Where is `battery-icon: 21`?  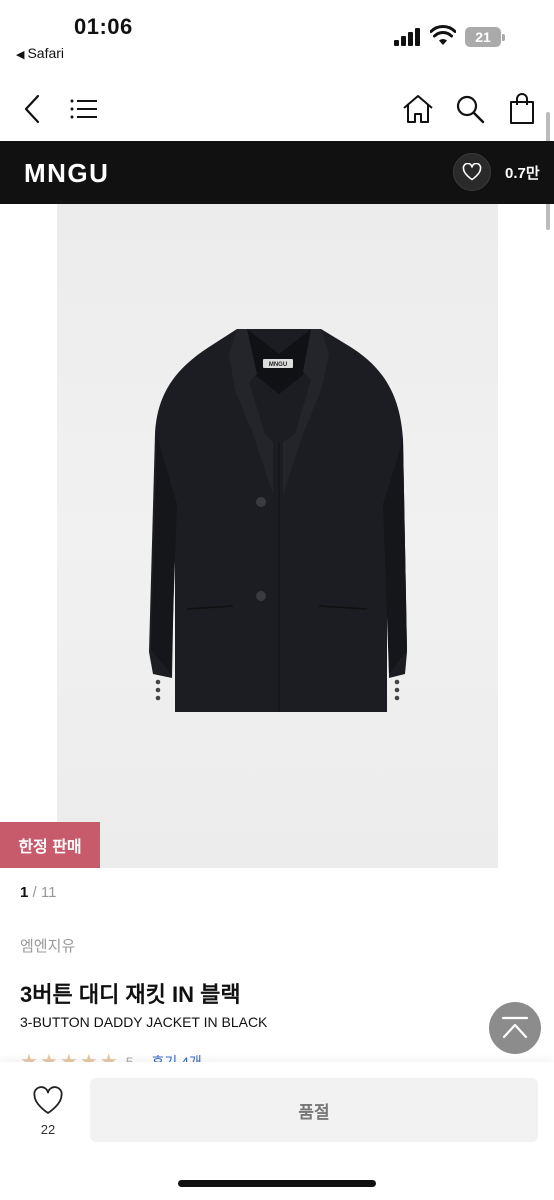
battery-icon: 21 is located at coordinates (485, 37).